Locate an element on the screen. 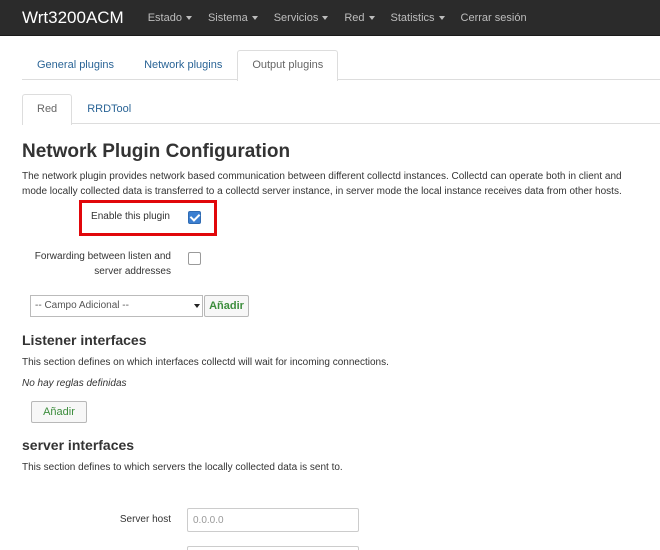  highlight-box is located at coordinates (148, 218).